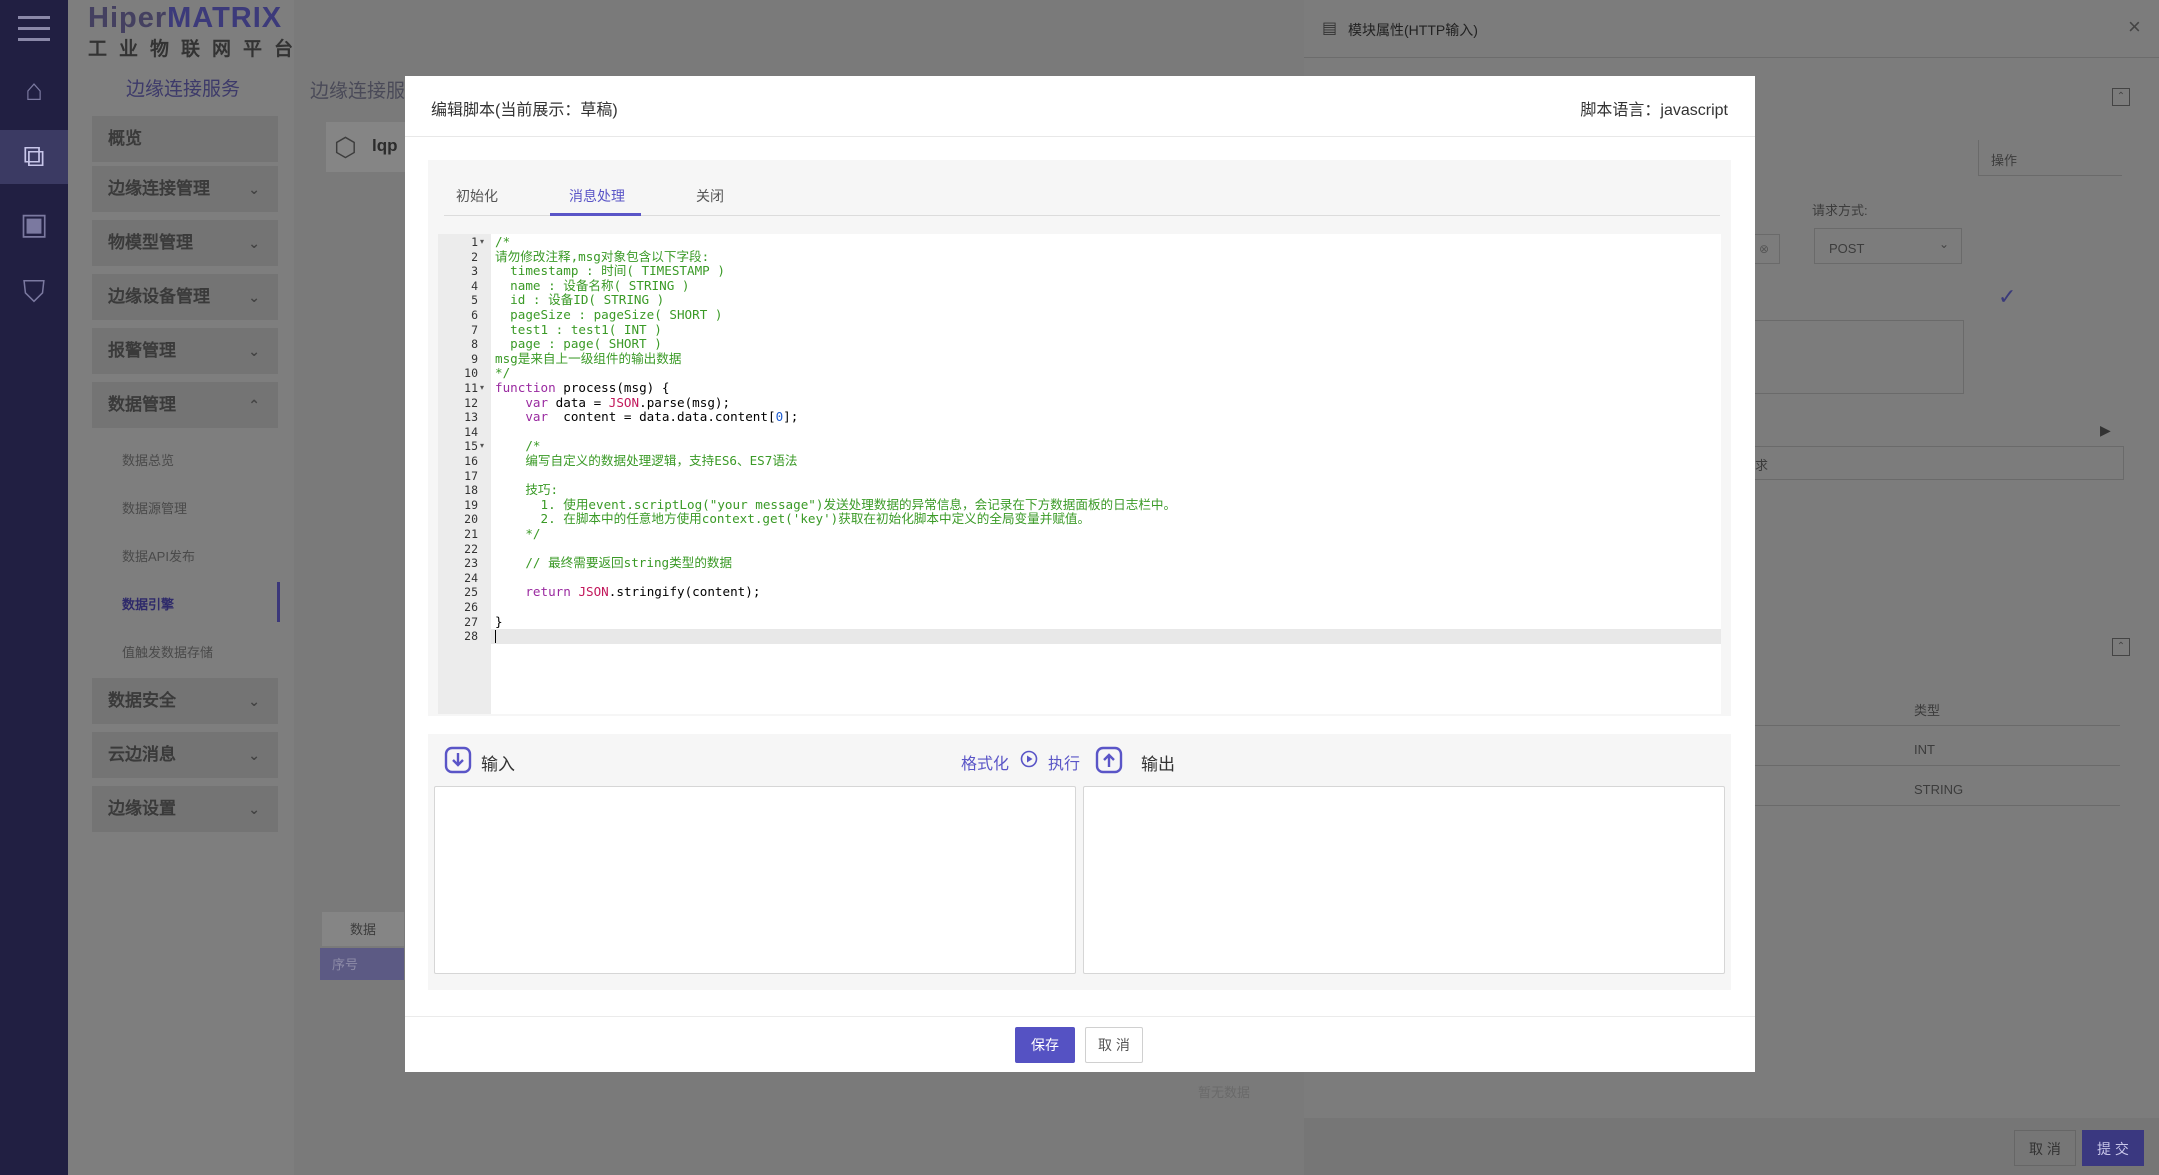 The height and width of the screenshot is (1175, 2159). I want to click on code-line: 编写自定义的数据处理逻辑，支持ES6、ES7语法, so click(646, 461).